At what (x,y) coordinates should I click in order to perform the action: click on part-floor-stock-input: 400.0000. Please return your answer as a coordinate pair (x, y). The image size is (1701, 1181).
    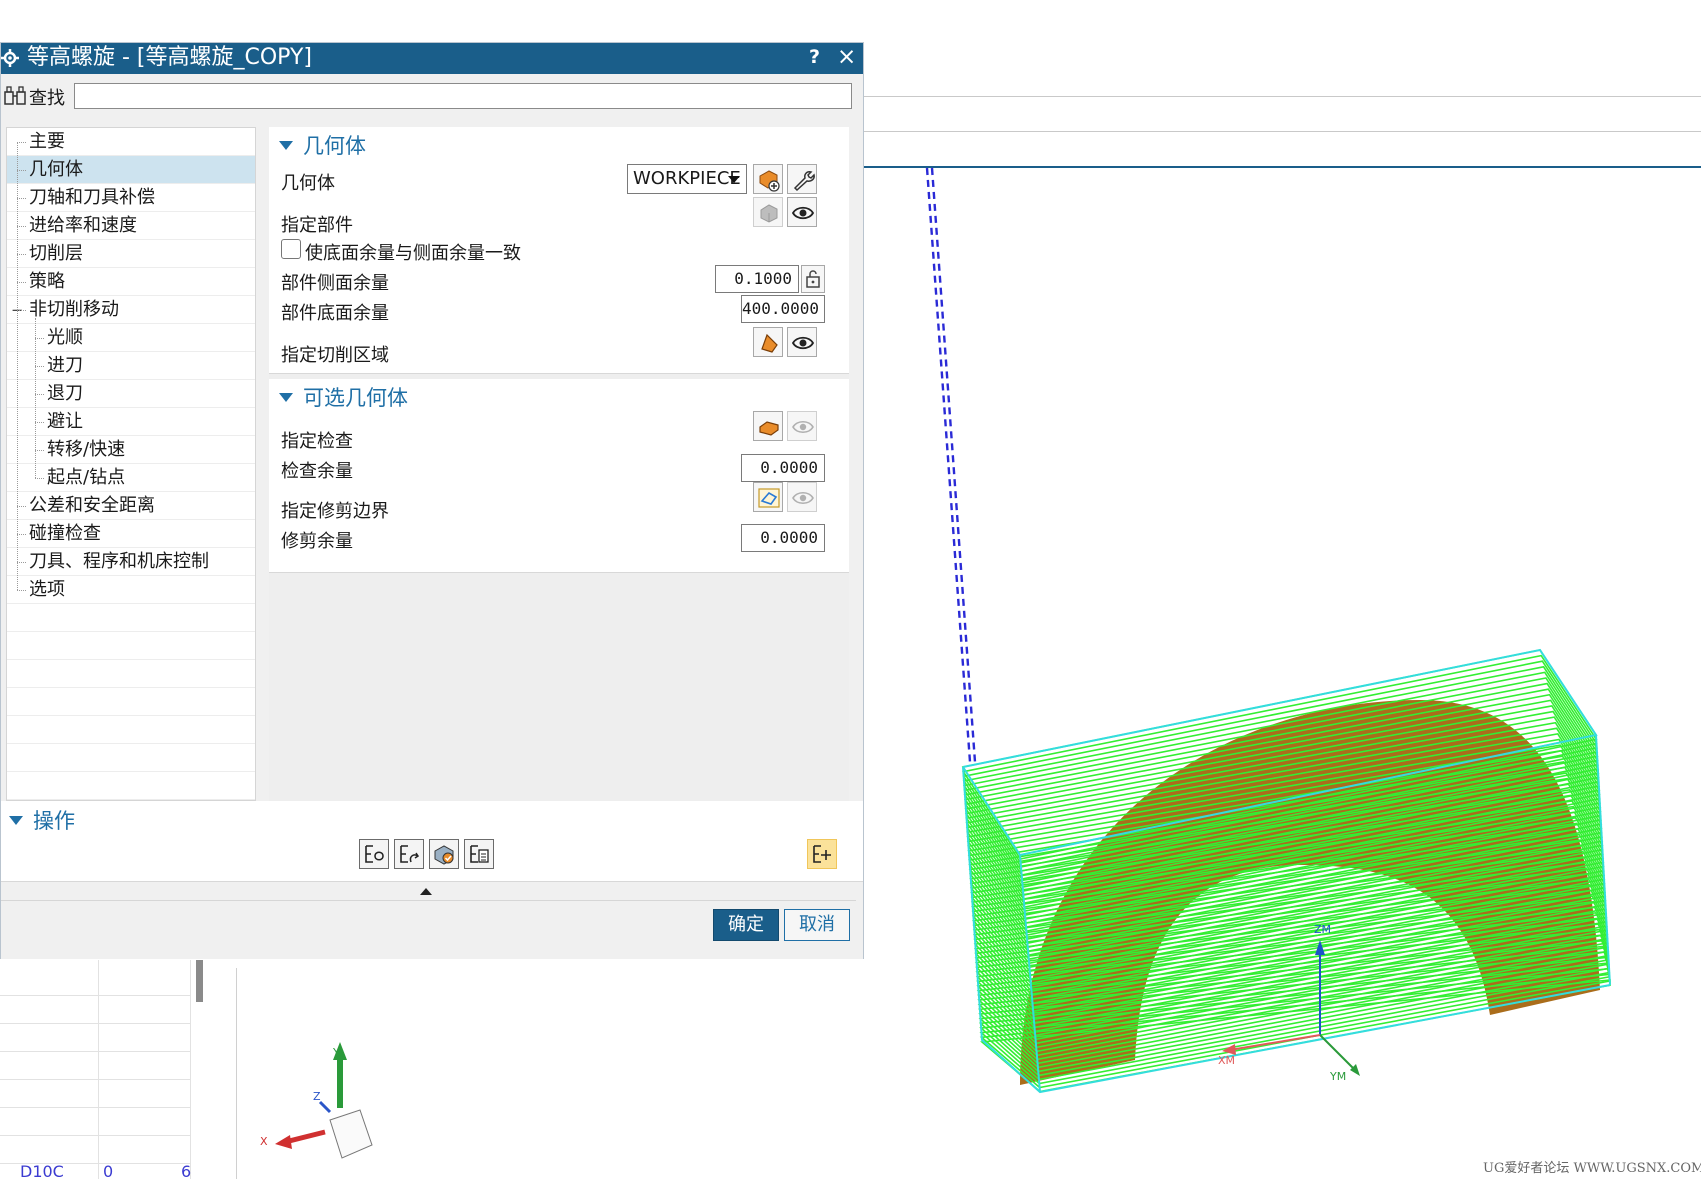
    Looking at the image, I should click on (783, 309).